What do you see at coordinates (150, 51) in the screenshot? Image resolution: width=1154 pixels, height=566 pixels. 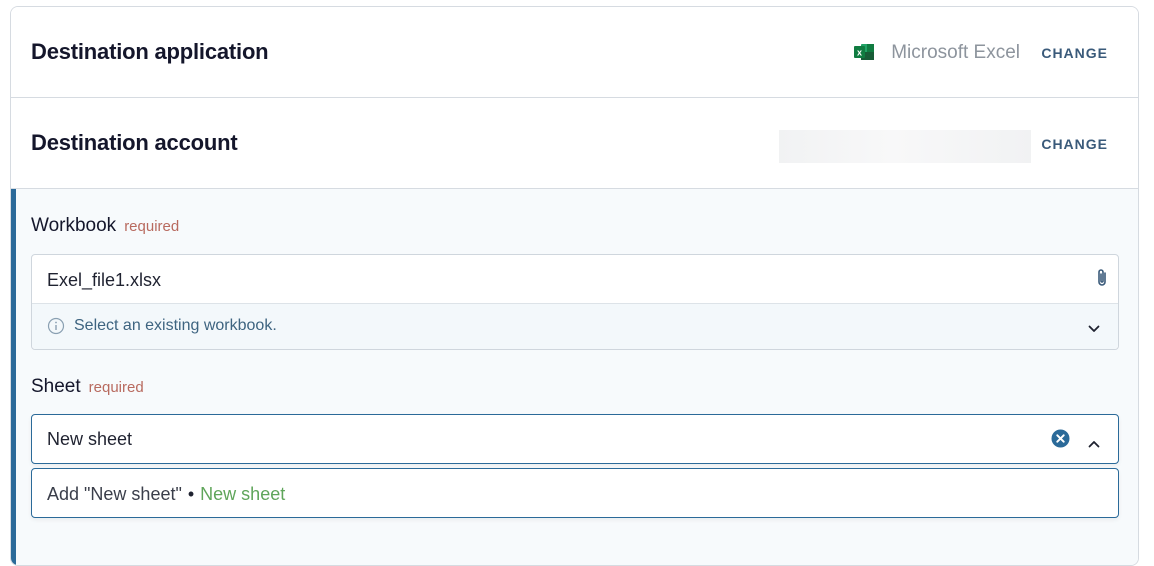 I see `destination-application-title: Destination application` at bounding box center [150, 51].